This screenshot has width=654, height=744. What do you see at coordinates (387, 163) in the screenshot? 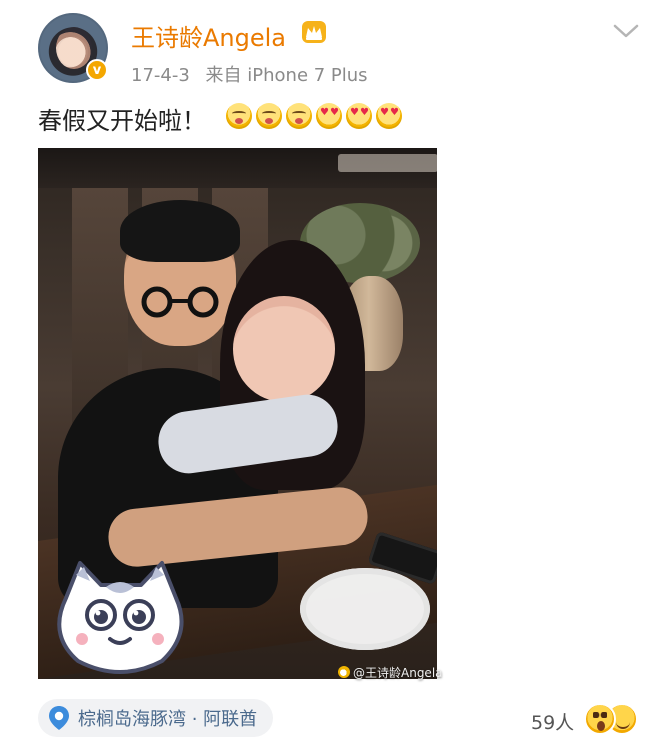
I see `photo-lamp` at bounding box center [387, 163].